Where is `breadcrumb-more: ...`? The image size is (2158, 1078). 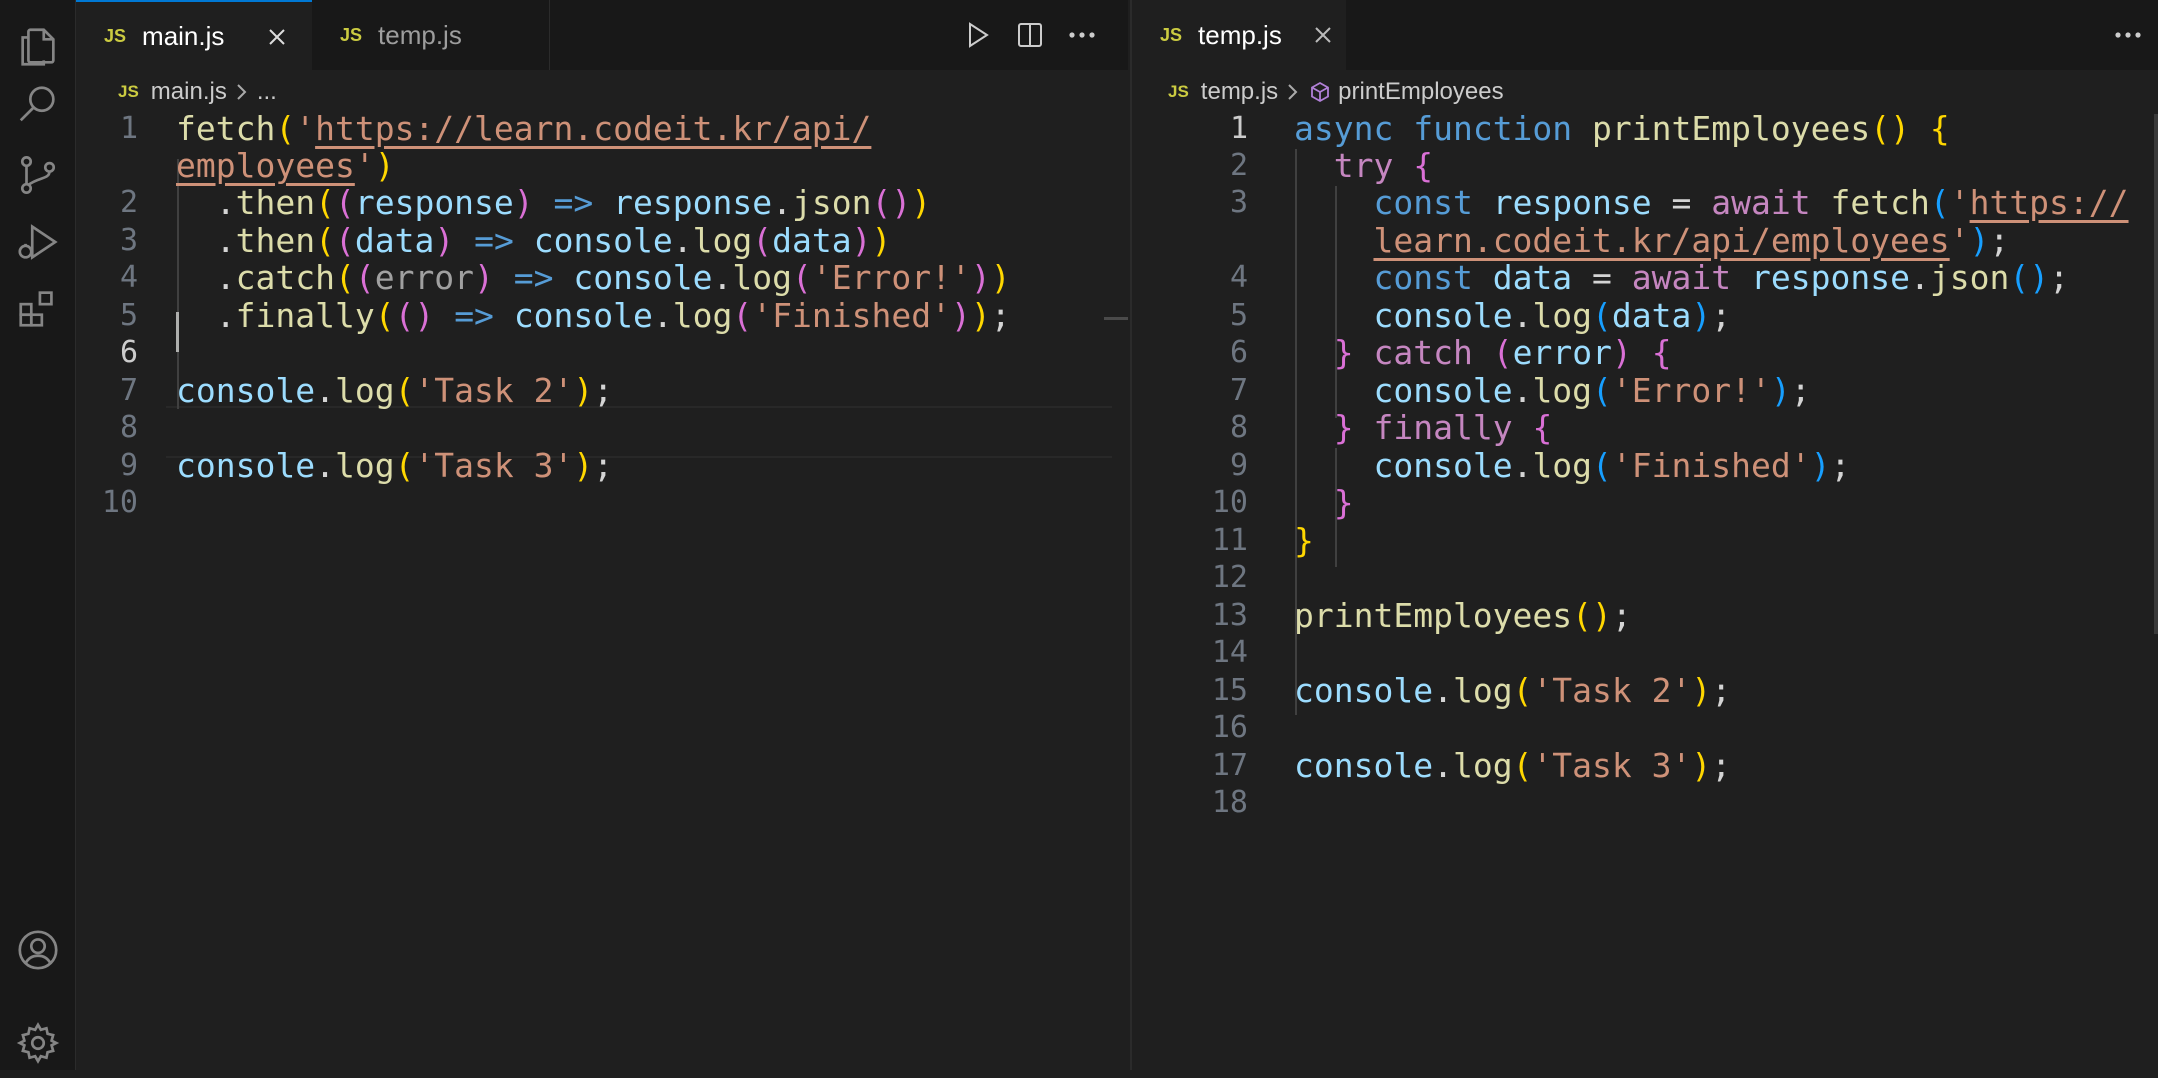
breadcrumb-more: ... is located at coordinates (267, 92).